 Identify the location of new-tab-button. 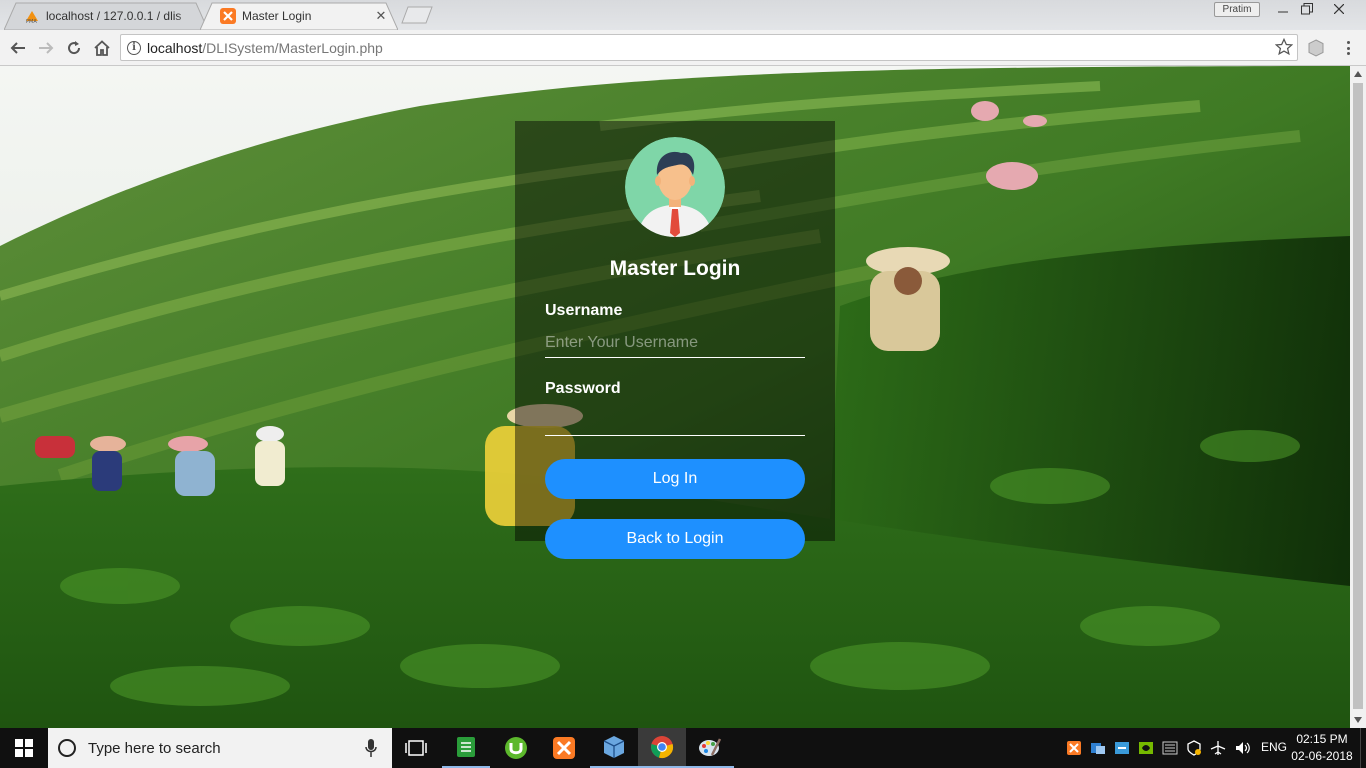
(417, 15).